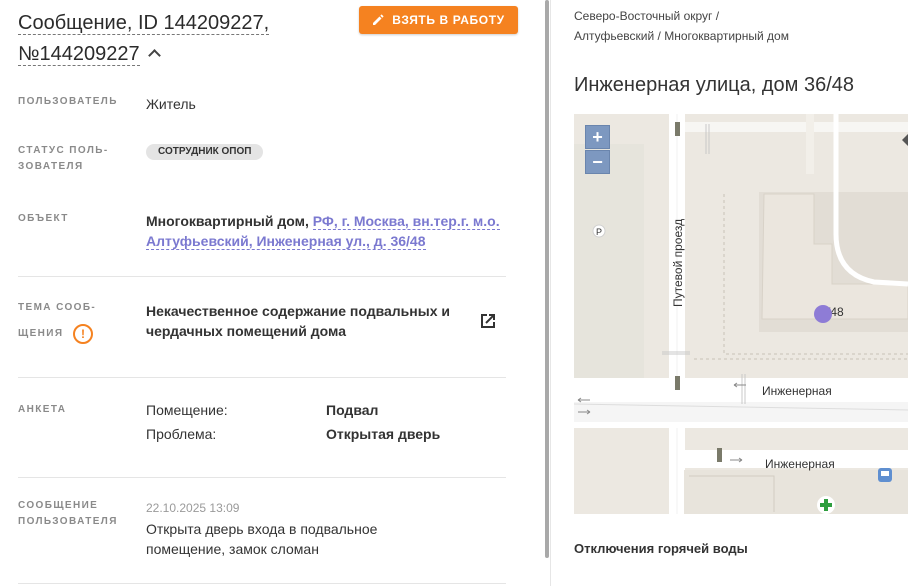  I want to click on map-parking-label: P, so click(599, 232).